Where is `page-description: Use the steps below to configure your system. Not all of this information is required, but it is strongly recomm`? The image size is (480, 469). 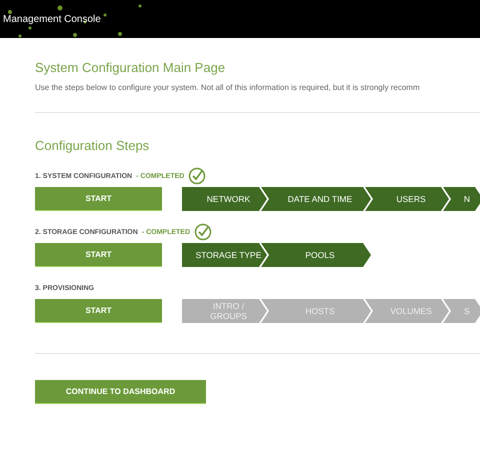 page-description: Use the steps below to configure your system. Not all of this information is required, but it is strongly recomm is located at coordinates (228, 87).